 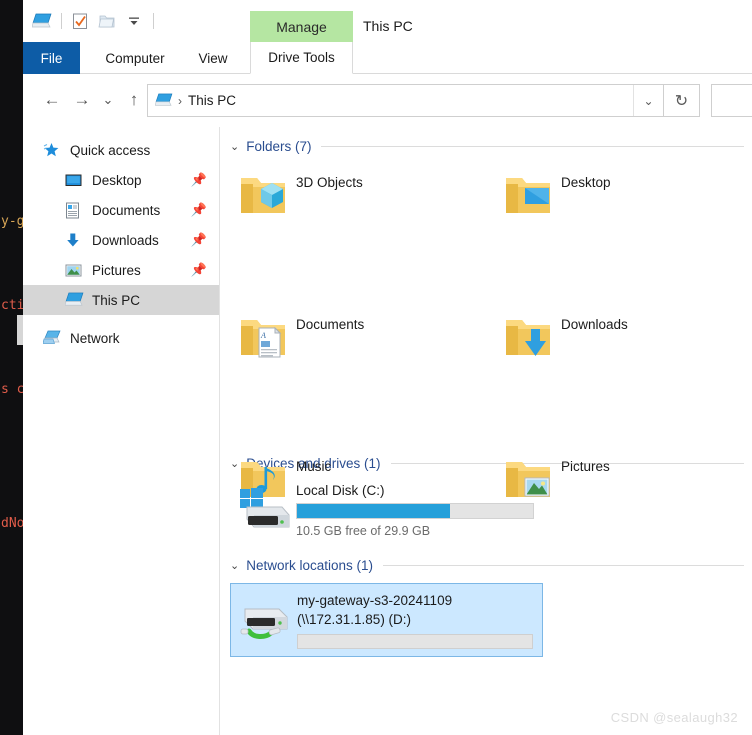 I want to click on forward-button: →, so click(x=82, y=100).